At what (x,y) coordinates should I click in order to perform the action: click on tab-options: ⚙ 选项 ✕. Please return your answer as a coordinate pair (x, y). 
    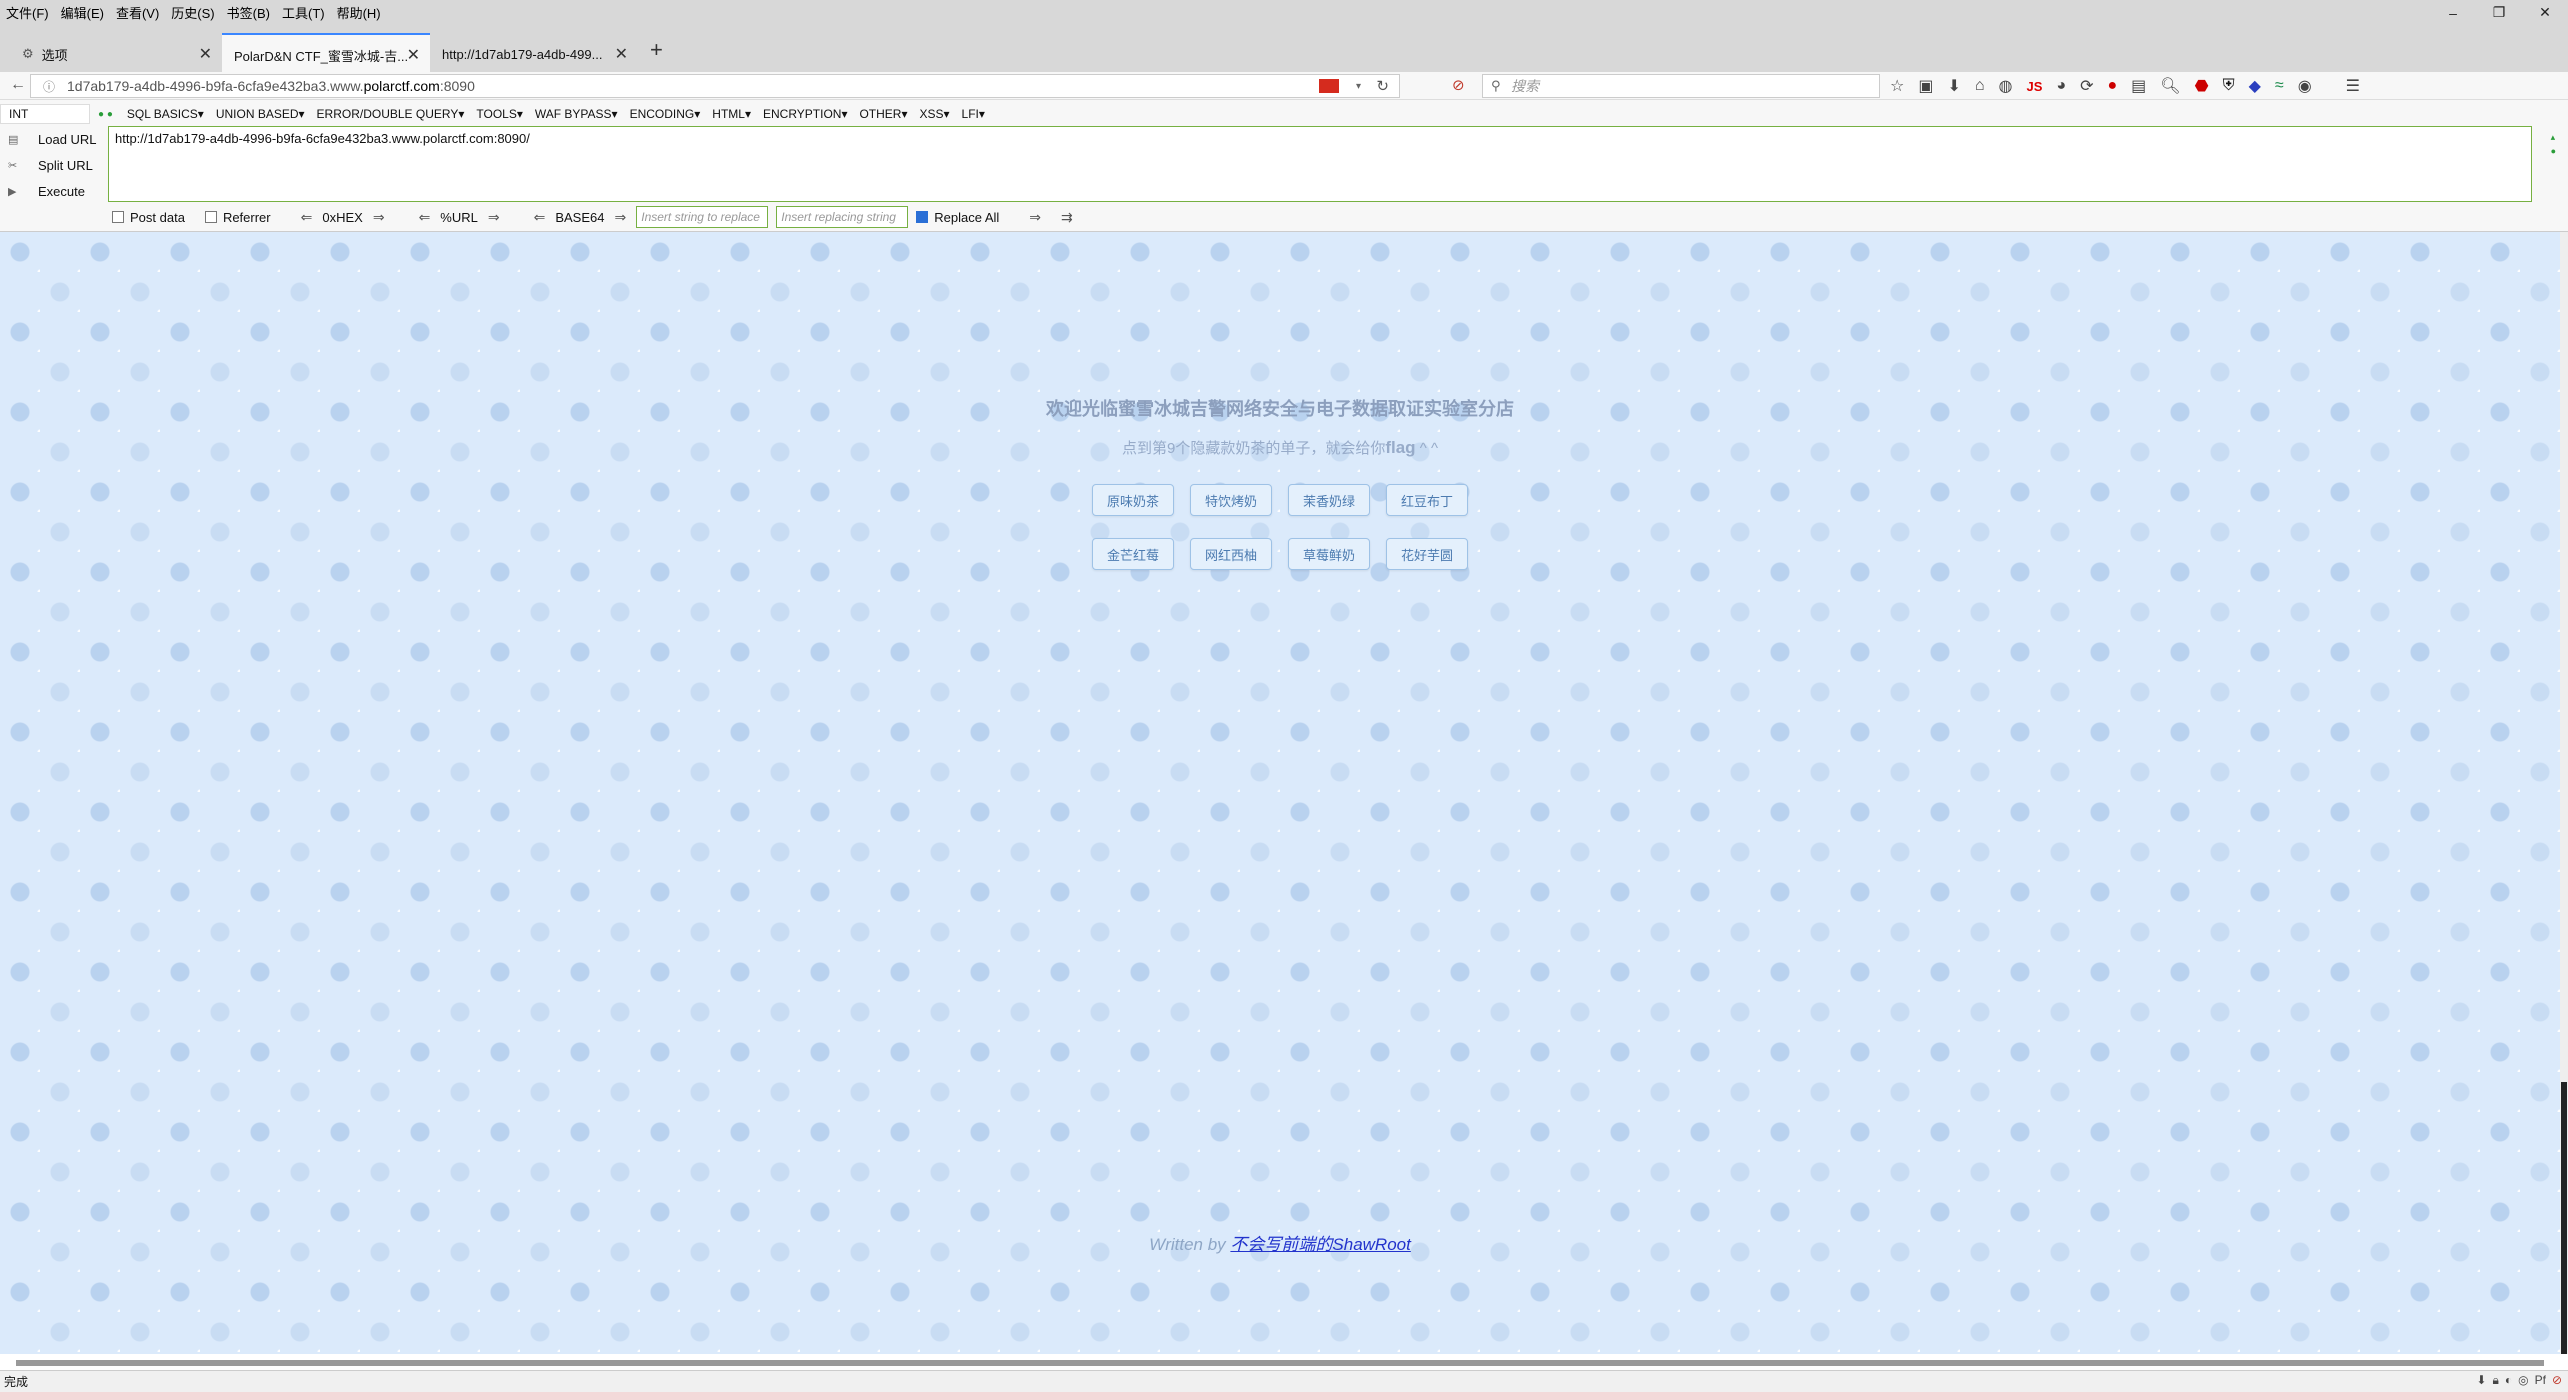
    Looking at the image, I should click on (111, 54).